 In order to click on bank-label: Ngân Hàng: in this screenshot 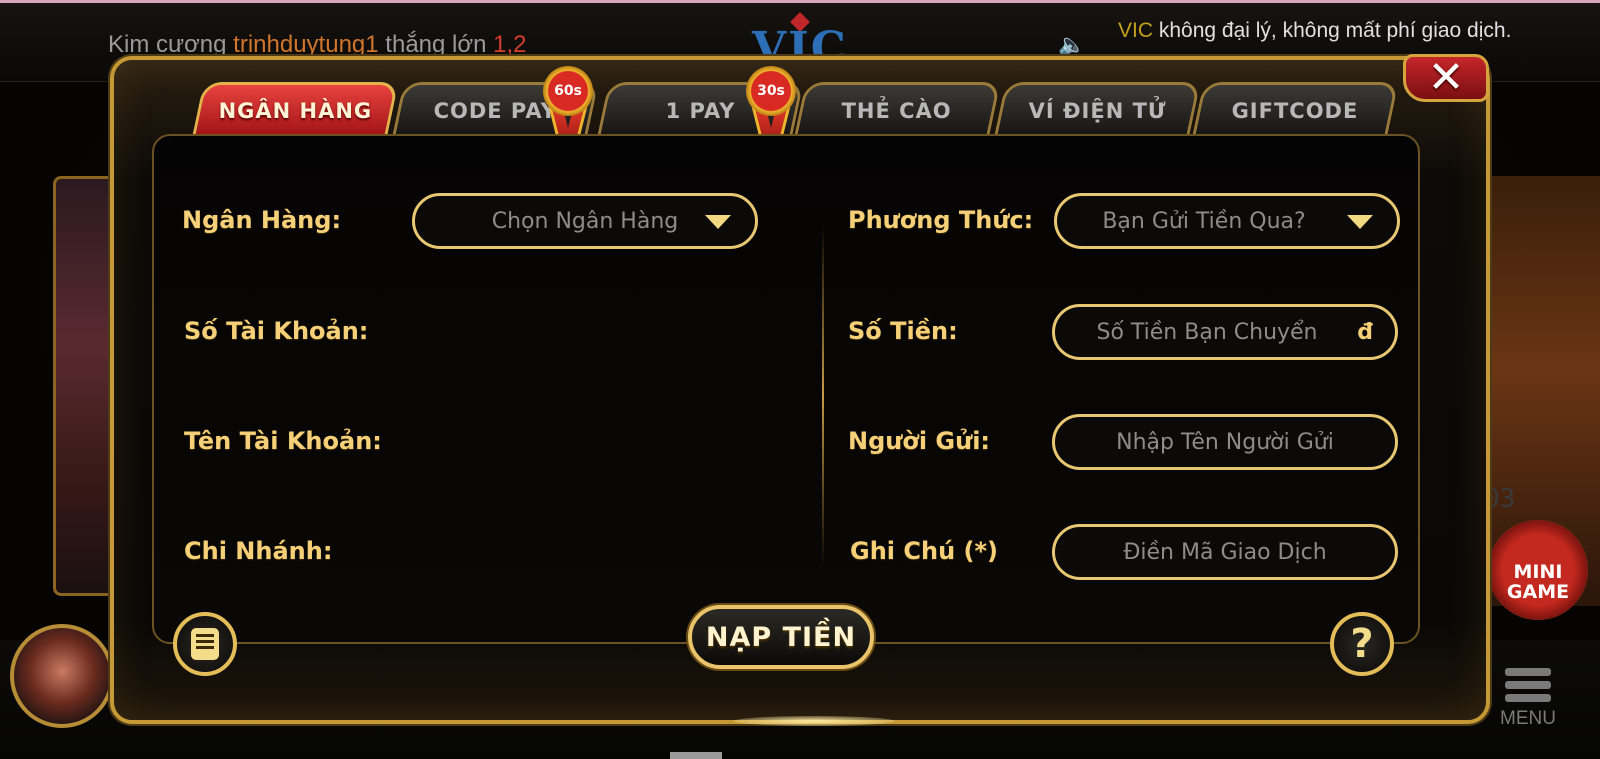, I will do `click(262, 220)`.